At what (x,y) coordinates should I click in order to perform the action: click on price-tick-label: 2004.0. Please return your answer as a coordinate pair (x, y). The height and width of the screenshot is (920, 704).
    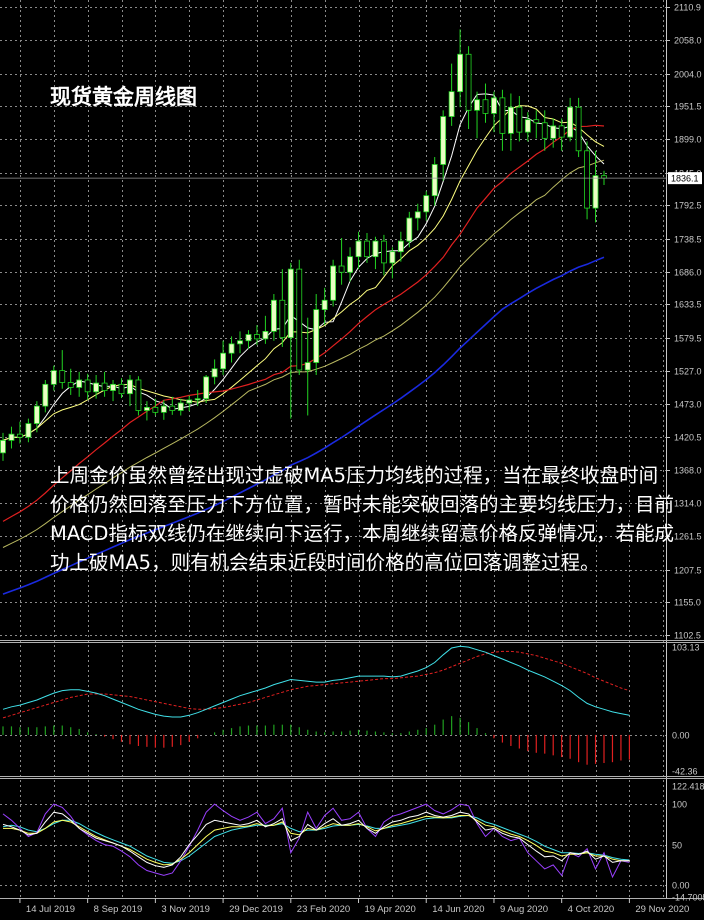
    Looking at the image, I should click on (688, 75).